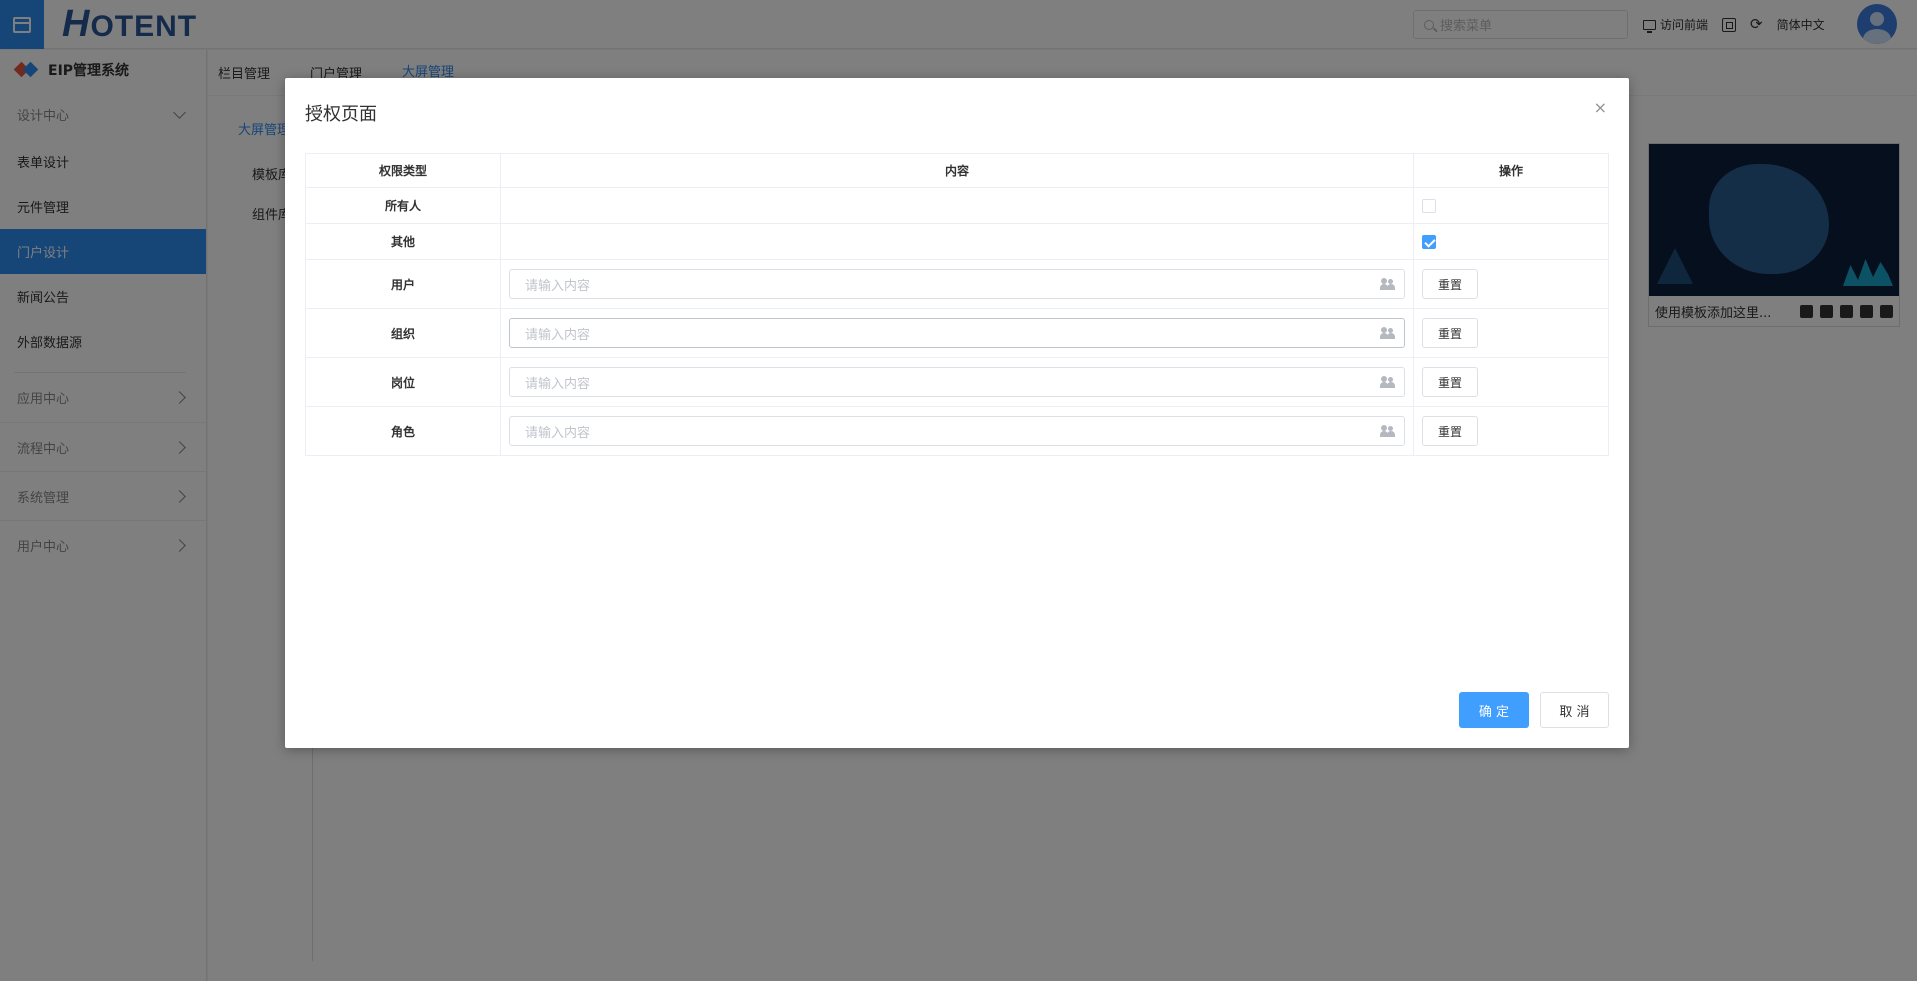 This screenshot has height=981, width=1917. I want to click on other-checkbox, so click(1429, 241).